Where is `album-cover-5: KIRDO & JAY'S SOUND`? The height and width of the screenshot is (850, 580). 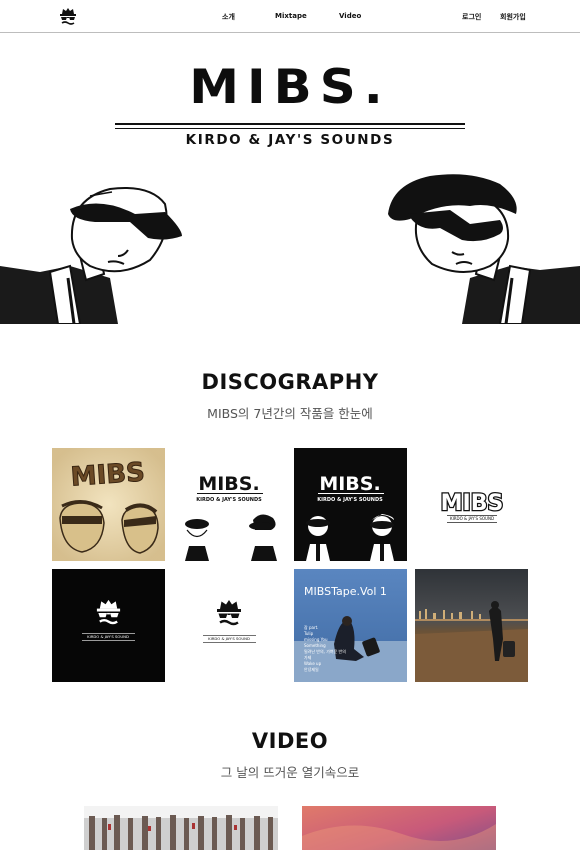
album-cover-5: KIRDO & JAY'S SOUND is located at coordinates (108, 625).